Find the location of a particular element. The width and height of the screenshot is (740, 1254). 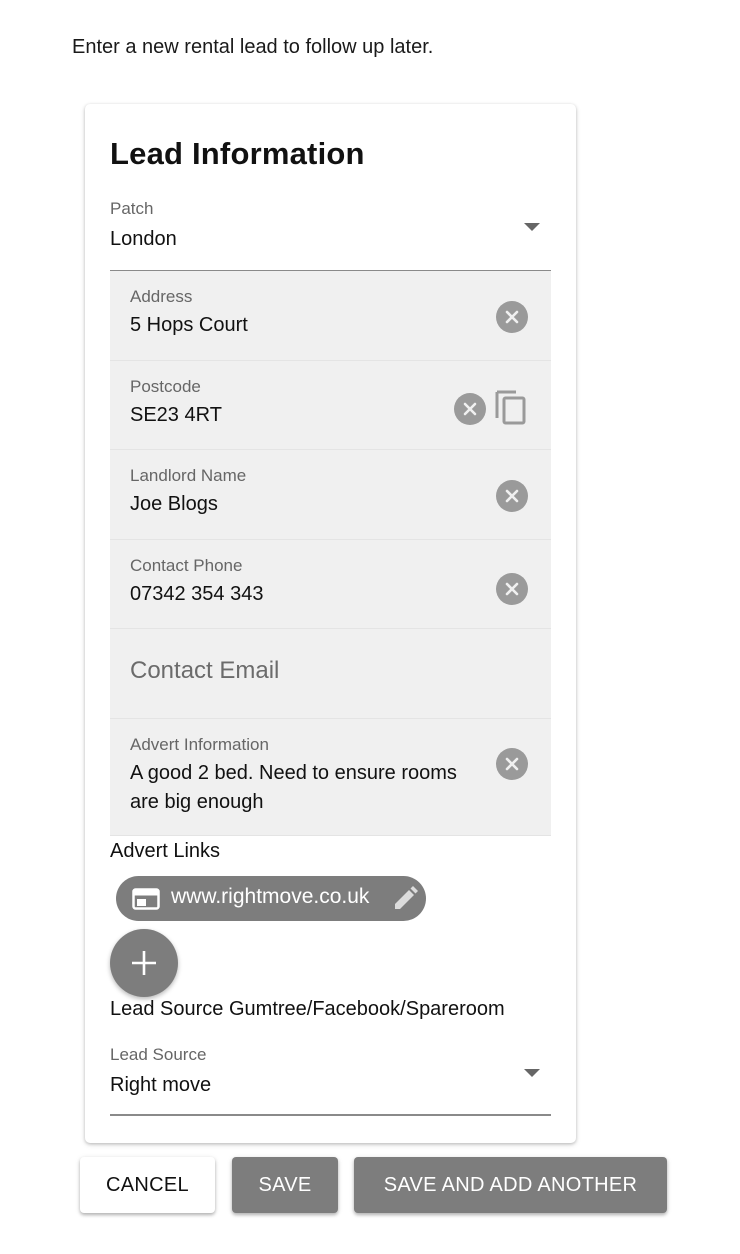

lead-source-select: Lead Source Right move is located at coordinates (330, 1079).